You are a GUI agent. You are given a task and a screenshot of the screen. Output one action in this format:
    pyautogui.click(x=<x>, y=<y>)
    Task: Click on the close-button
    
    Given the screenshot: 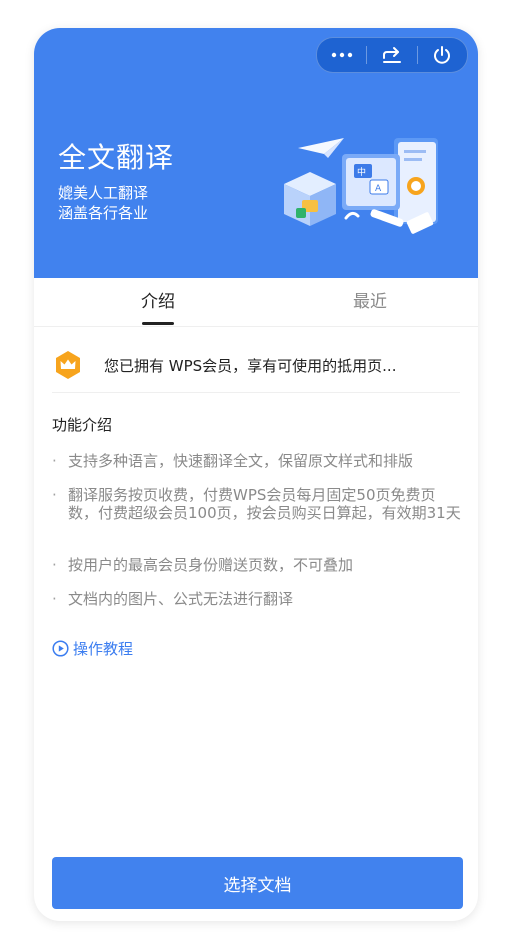 What is the action you would take?
    pyautogui.click(x=442, y=55)
    